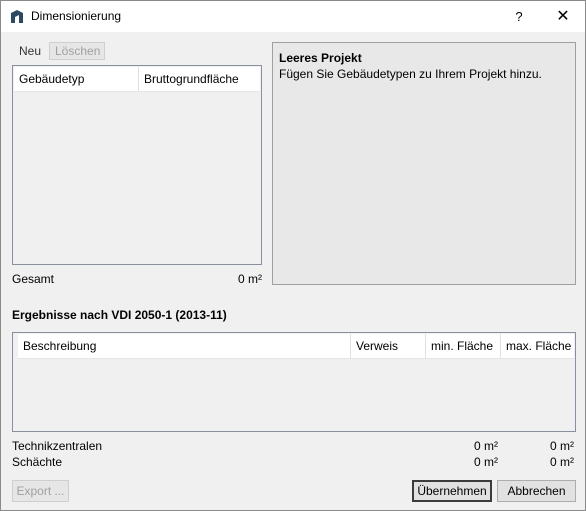 This screenshot has height=511, width=586. Describe the element at coordinates (536, 491) in the screenshot. I see `cancel-button: Abbrechen` at that location.